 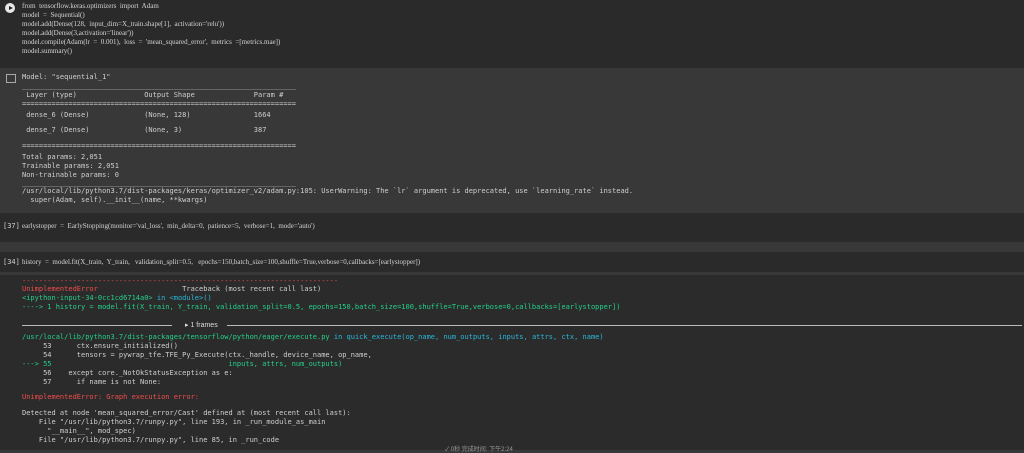 I want to click on output-icon, so click(x=11, y=78).